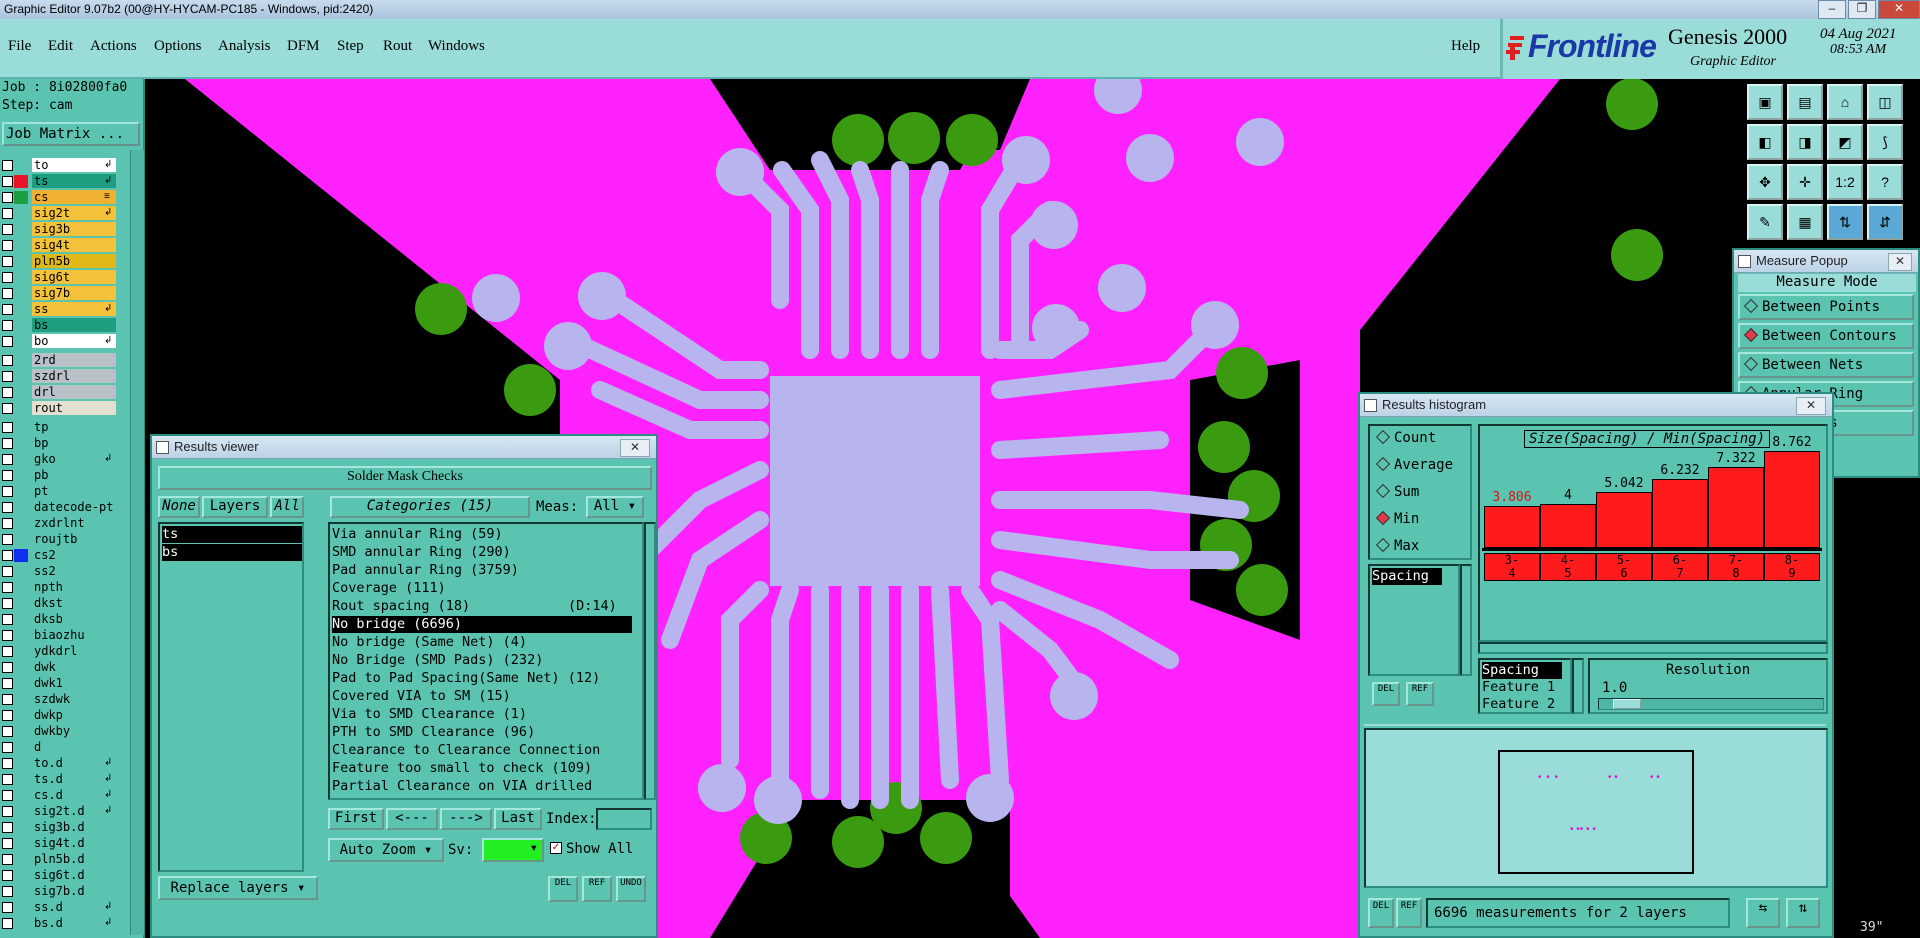 The width and height of the screenshot is (1920, 938). Describe the element at coordinates (19, 46) in the screenshot. I see `menu-file: File` at that location.